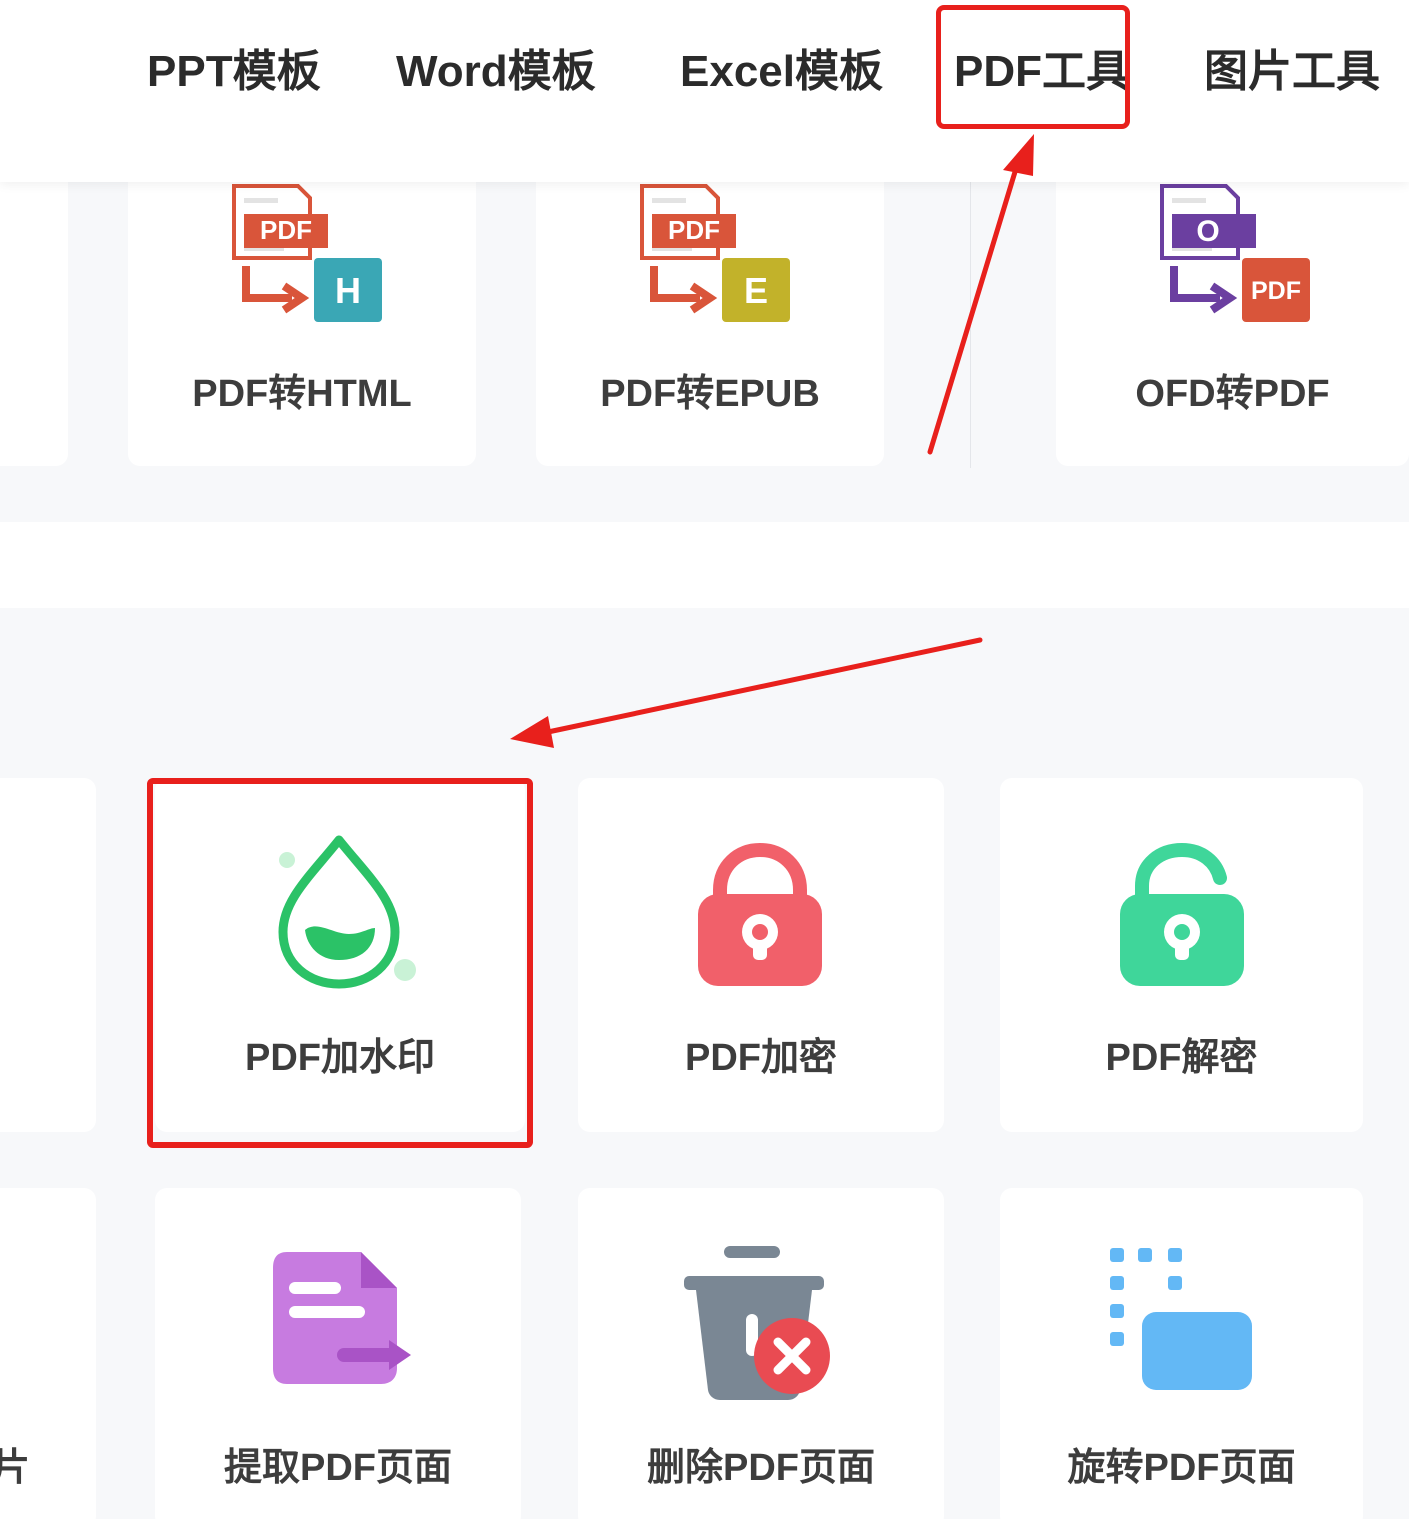 This screenshot has height=1528, width=1409. What do you see at coordinates (15, 1468) in the screenshot?
I see `tool-label-partial: 片` at bounding box center [15, 1468].